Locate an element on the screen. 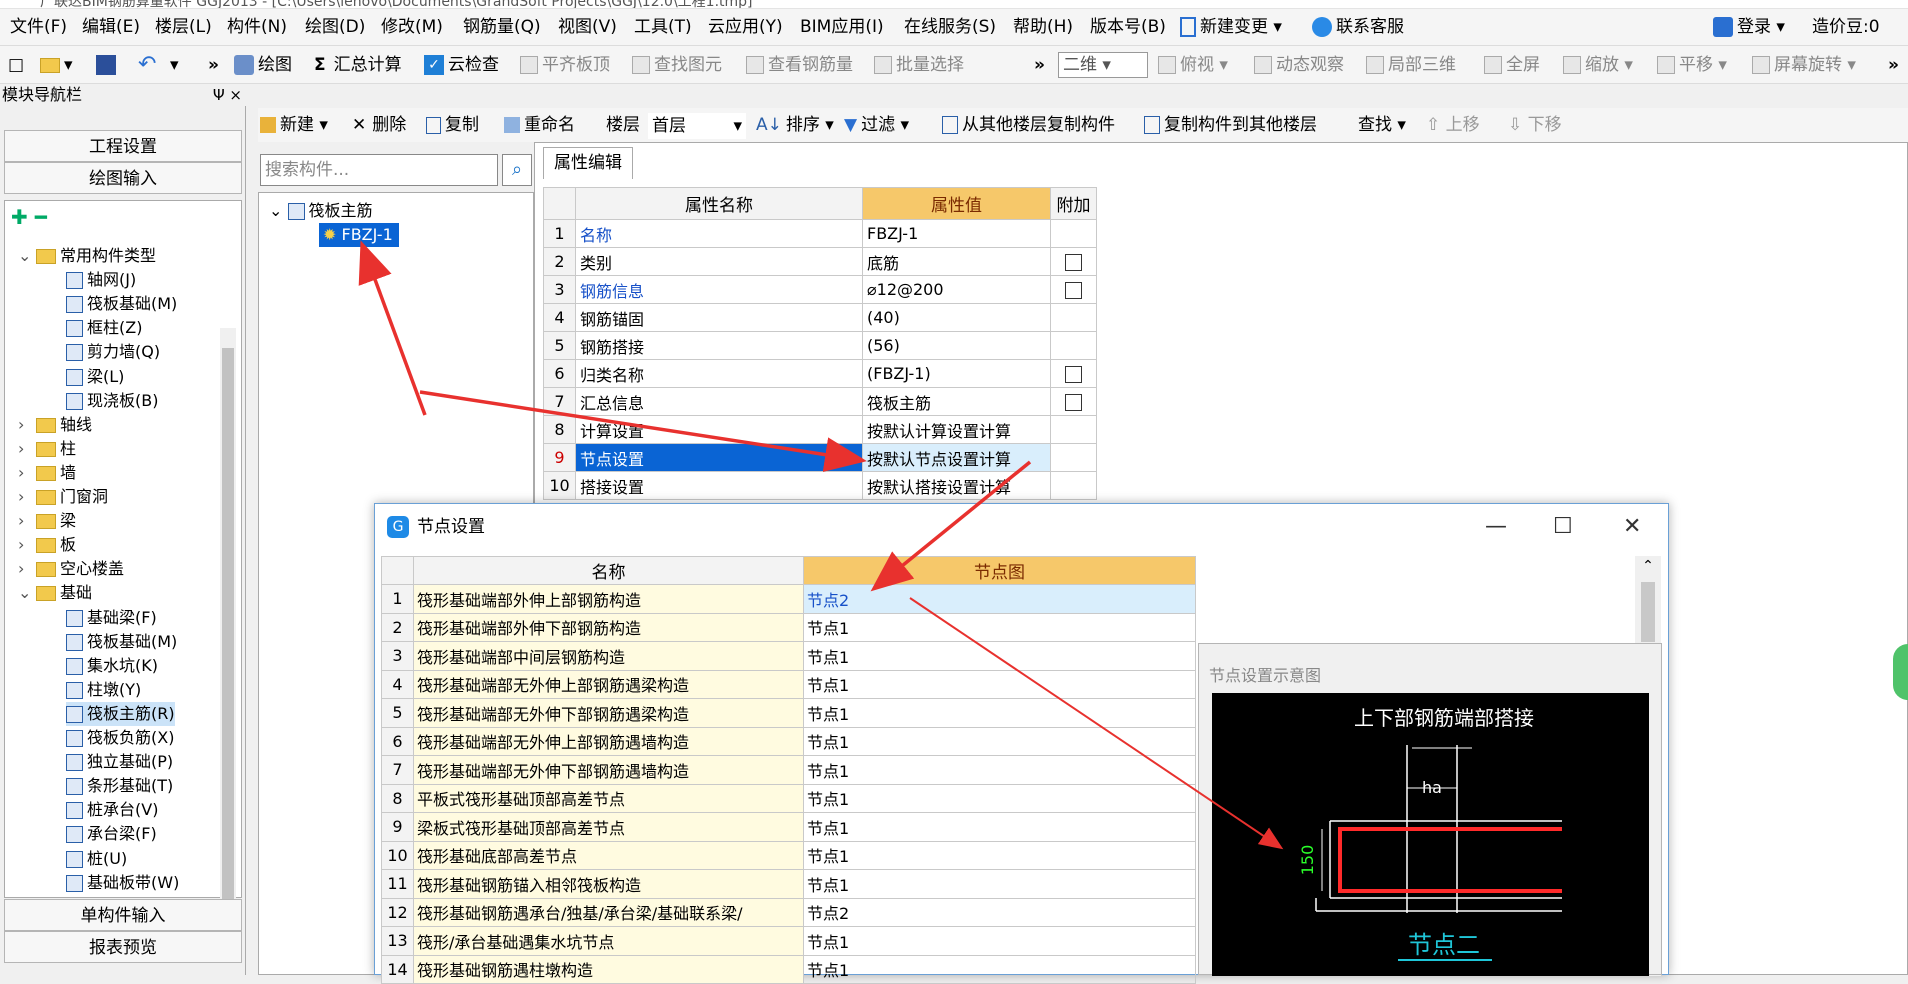 This screenshot has height=984, width=1908. batch-select-button: 批量选择 is located at coordinates (919, 65).